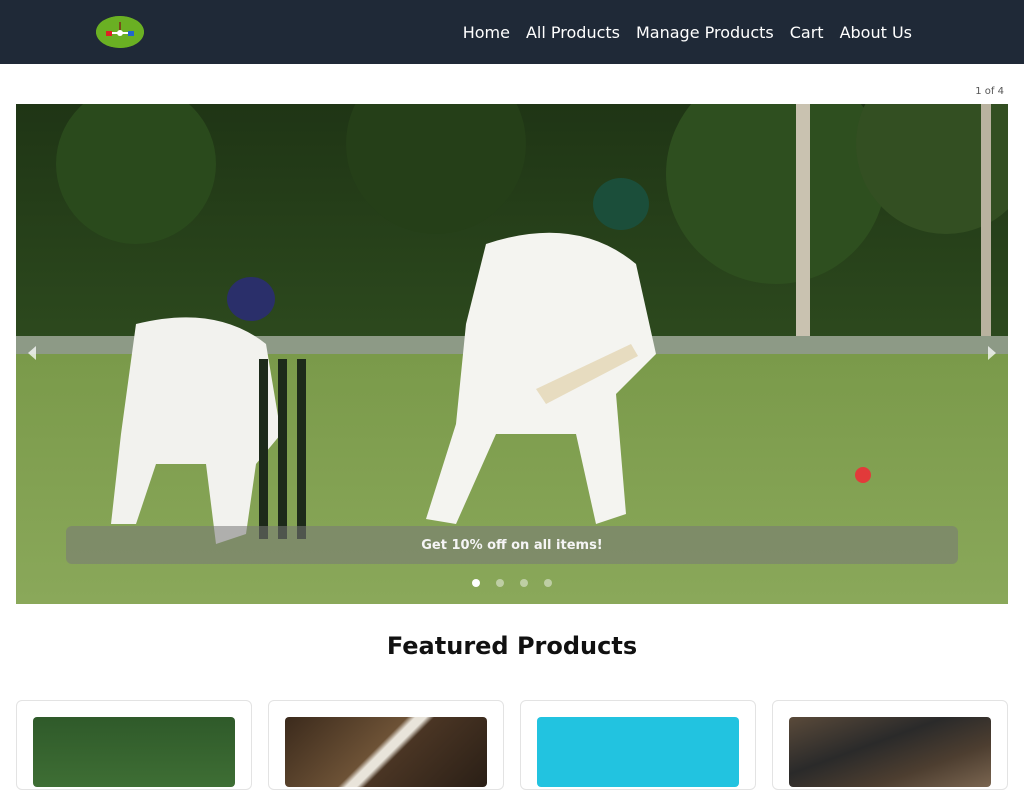  I want to click on carousel-next-button, so click(992, 353).